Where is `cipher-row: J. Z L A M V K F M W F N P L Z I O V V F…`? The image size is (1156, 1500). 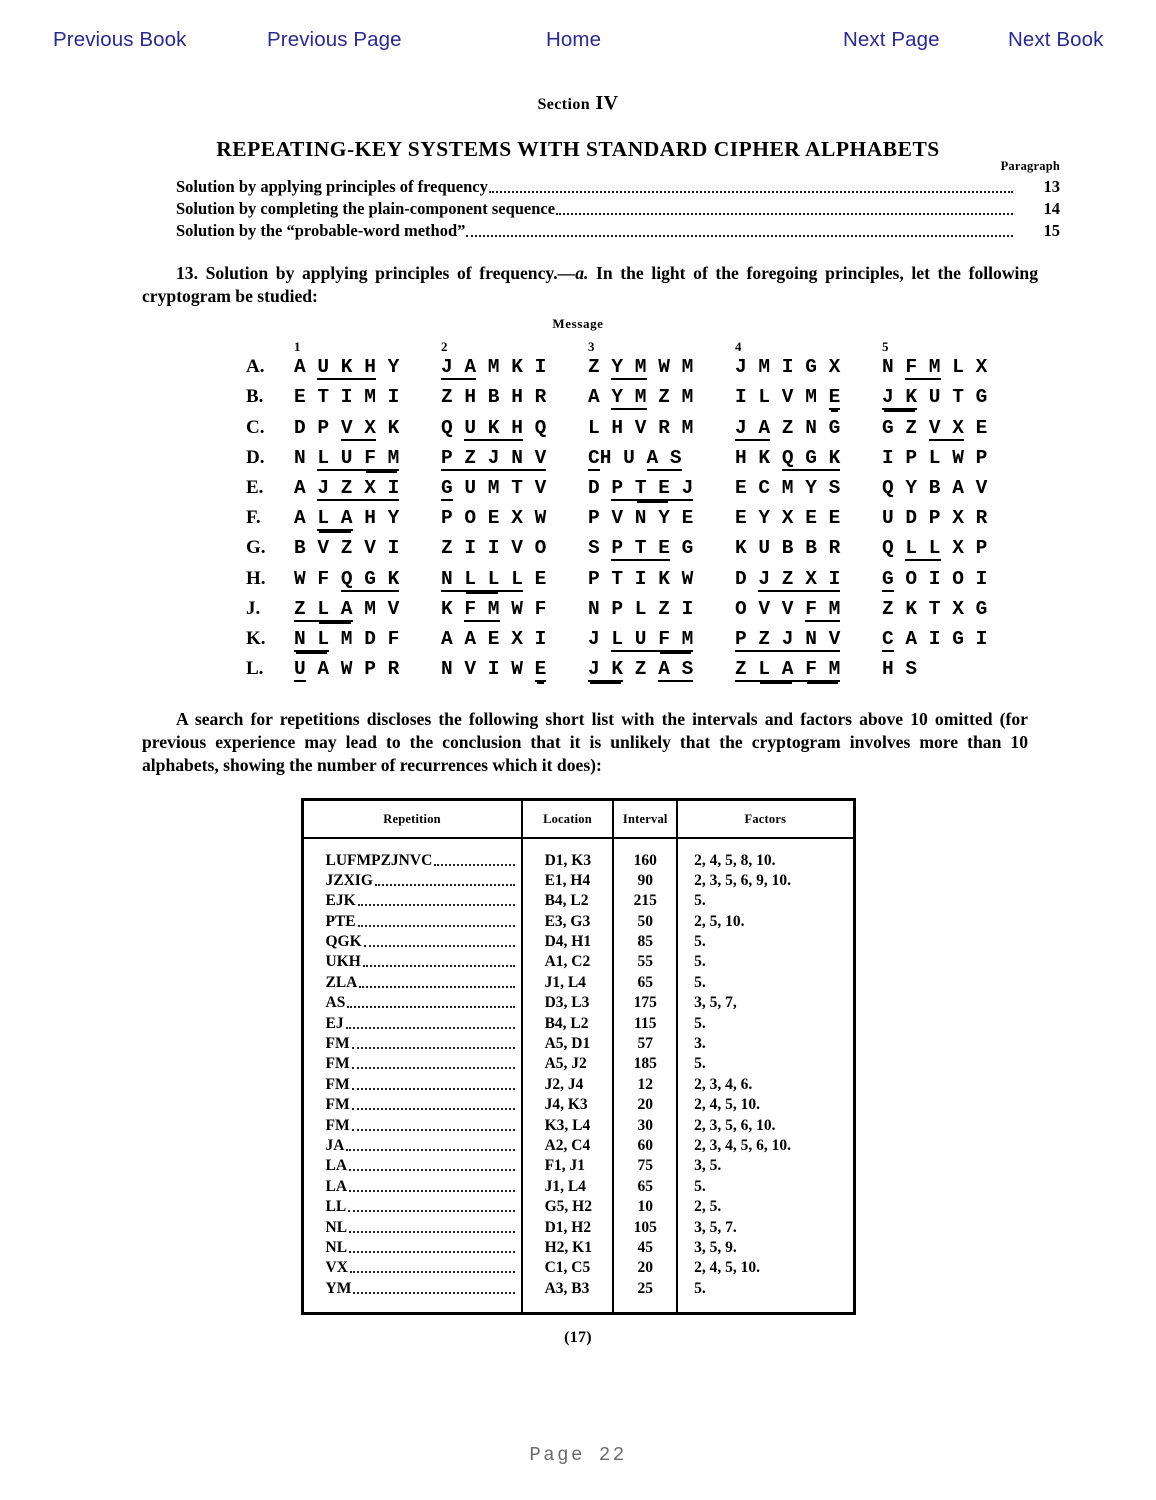 cipher-row: J. Z L A M V K F M W F N P L Z I O V V F… is located at coordinates (701, 612).